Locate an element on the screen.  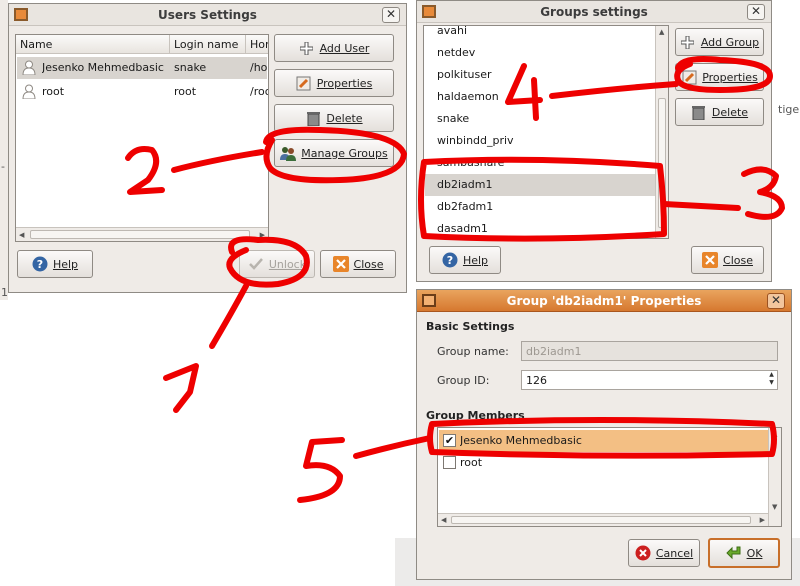
list-item: sambashare is located at coordinates (546, 163).